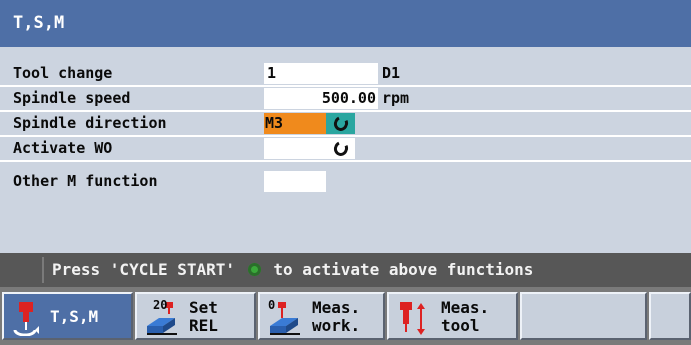 The width and height of the screenshot is (691, 345). What do you see at coordinates (203, 325) in the screenshot?
I see `softkey-set-rel-line2: REL` at bounding box center [203, 325].